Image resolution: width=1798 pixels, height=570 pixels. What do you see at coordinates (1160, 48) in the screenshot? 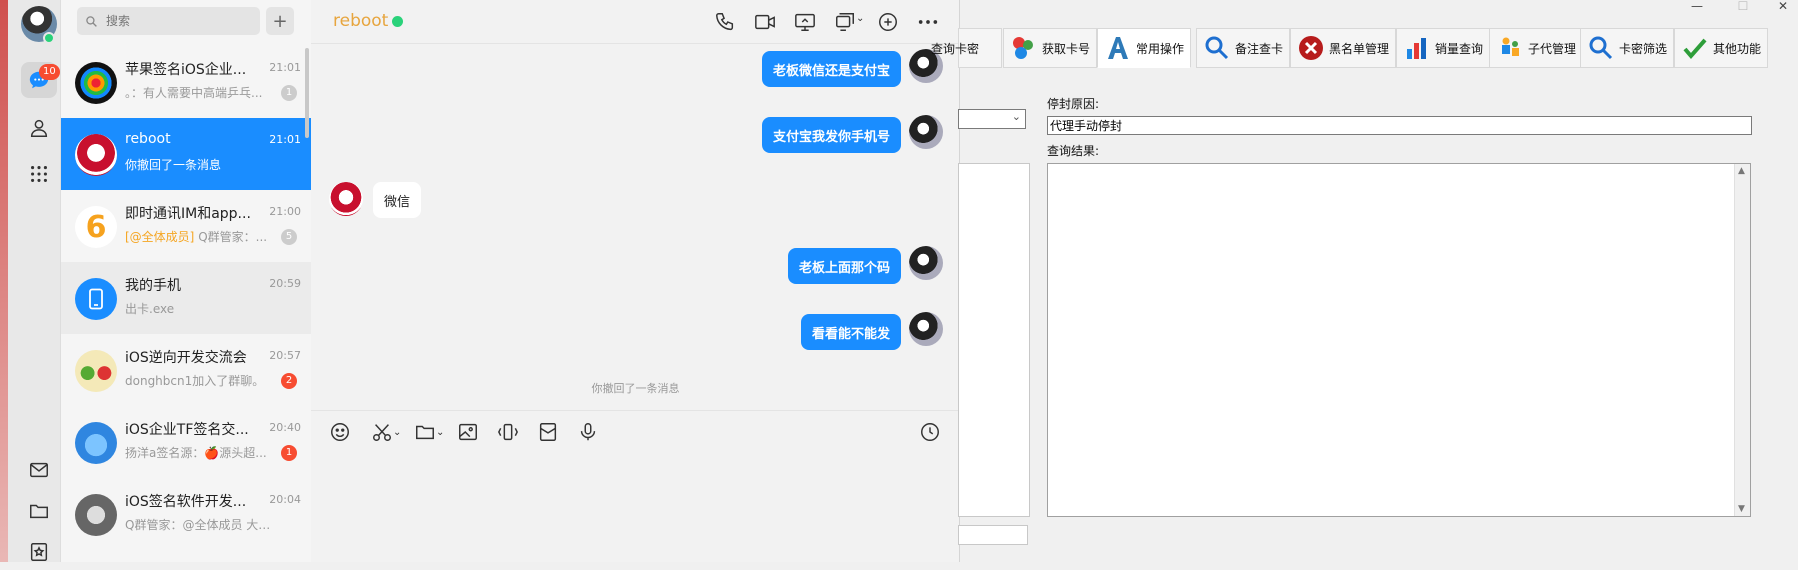
I see `tab-label: 常用操作` at bounding box center [1160, 48].